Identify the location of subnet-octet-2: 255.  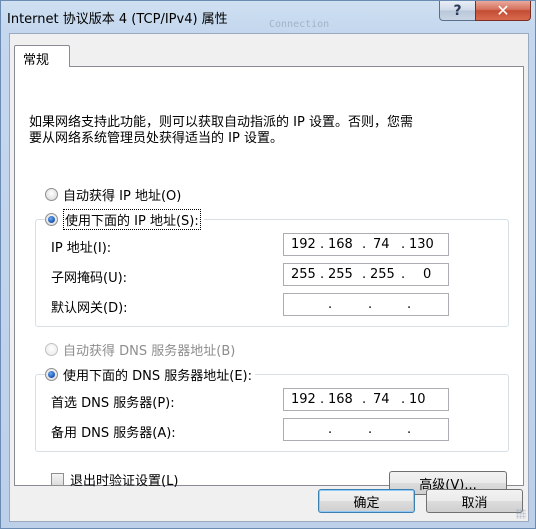
(340, 274).